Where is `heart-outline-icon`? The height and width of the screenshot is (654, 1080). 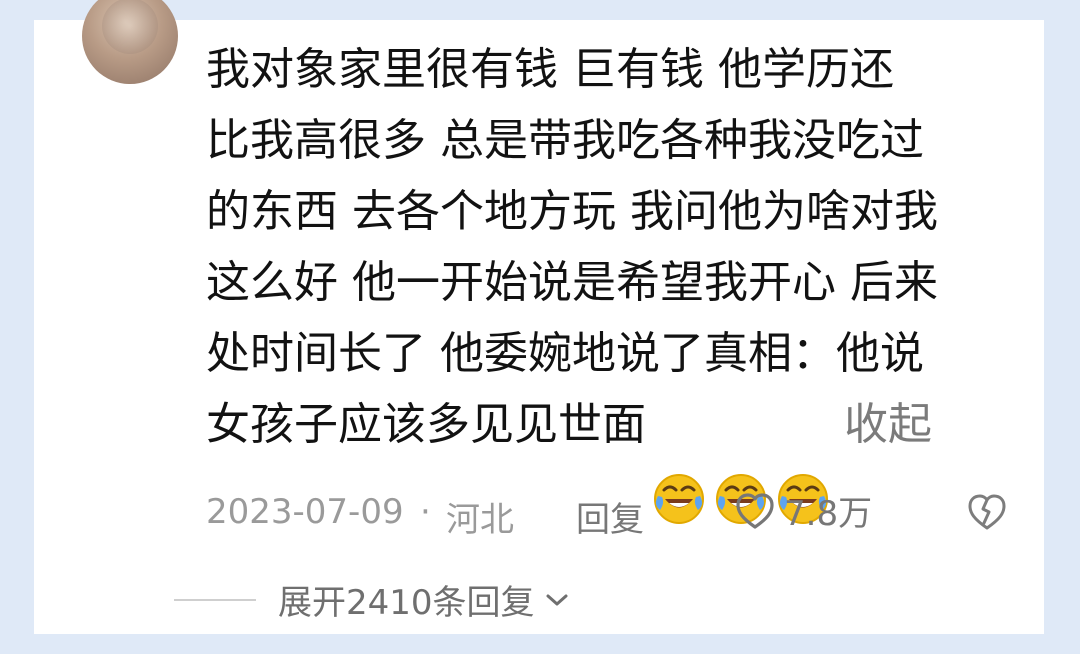
heart-outline-icon is located at coordinates (755, 511).